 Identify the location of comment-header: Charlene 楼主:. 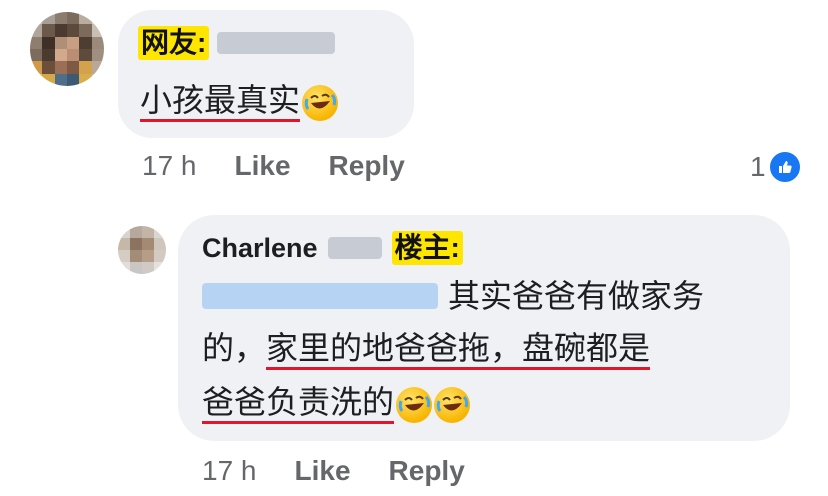
(332, 248).